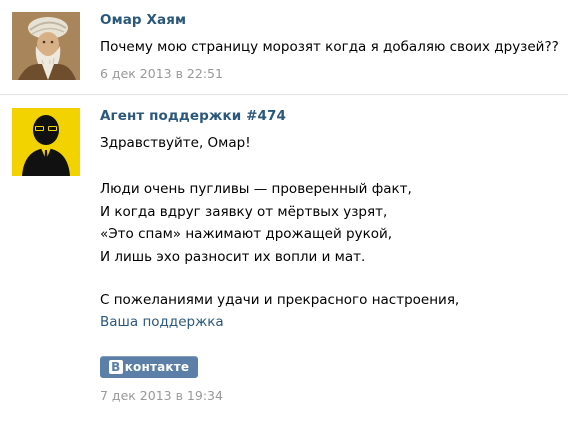 This screenshot has width=568, height=421. Describe the element at coordinates (161, 73) in the screenshot. I see `message-date: 6 дек 2013 в 22:51` at that location.